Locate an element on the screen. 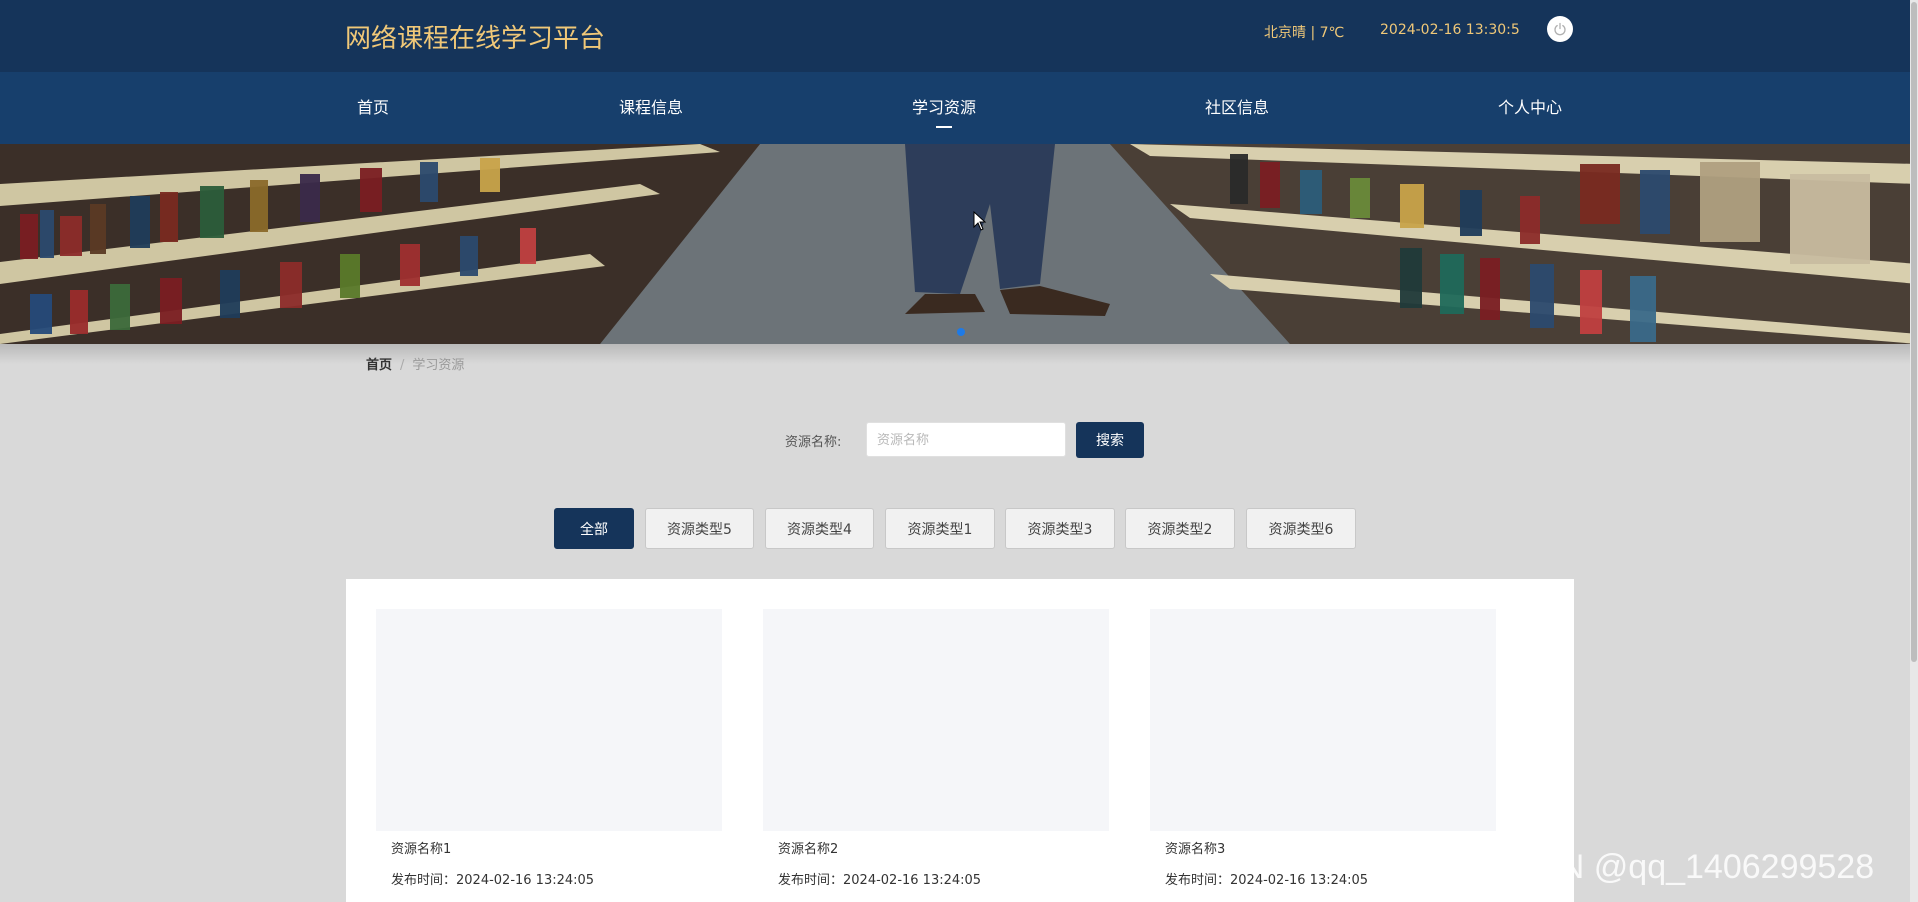 The height and width of the screenshot is (902, 1918). nav-item-profile: 个人中心 is located at coordinates (1530, 108).